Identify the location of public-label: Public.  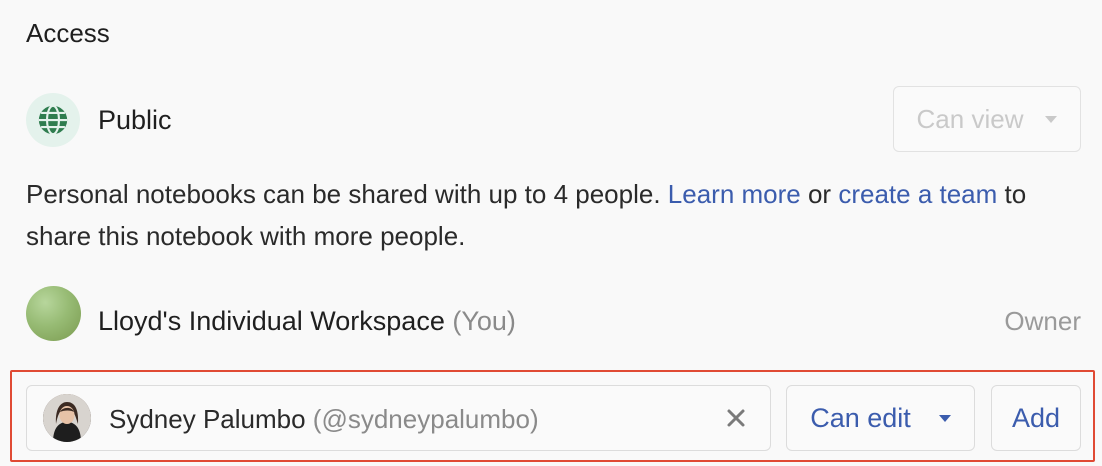
(135, 120).